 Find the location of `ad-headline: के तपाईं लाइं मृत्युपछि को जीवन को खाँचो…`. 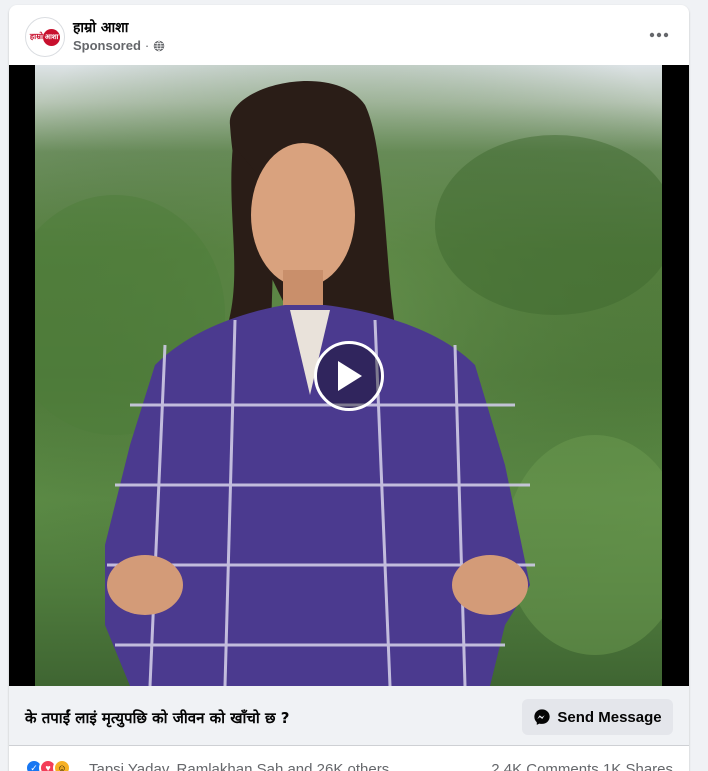

ad-headline: के तपाईं लाइं मृत्युपछि को जीवन को खाँचो… is located at coordinates (157, 718).